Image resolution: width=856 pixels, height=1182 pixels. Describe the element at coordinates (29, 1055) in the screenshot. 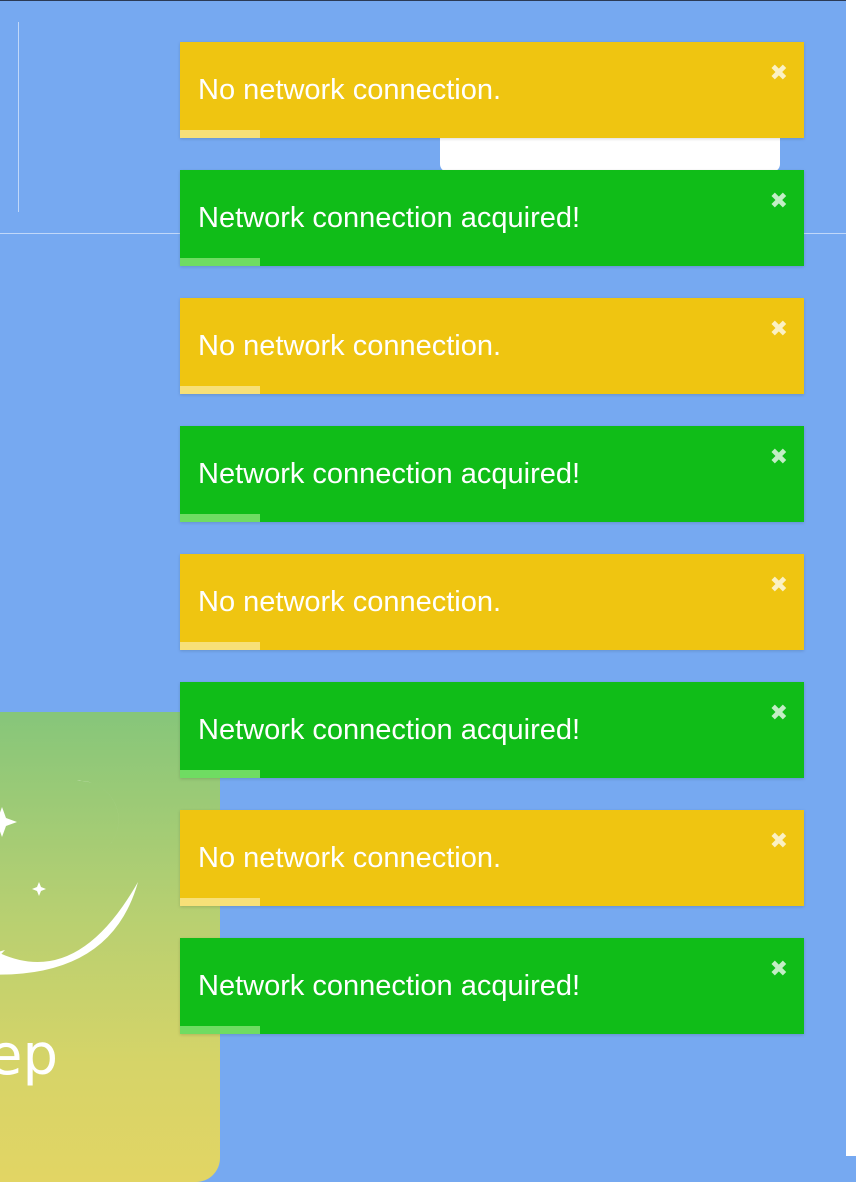

I see `app-tile-label: ep` at that location.